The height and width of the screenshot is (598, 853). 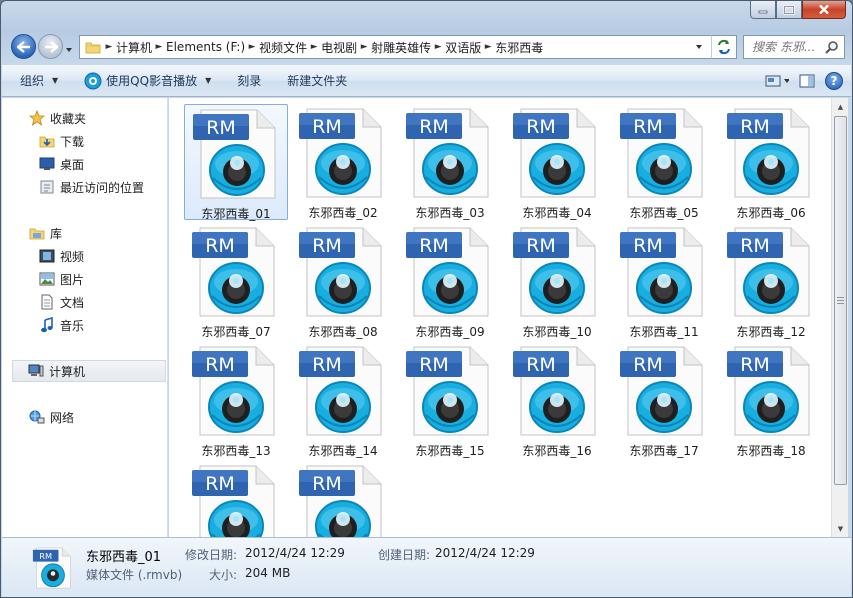 What do you see at coordinates (699, 47) in the screenshot?
I see `address-history-dropdown` at bounding box center [699, 47].